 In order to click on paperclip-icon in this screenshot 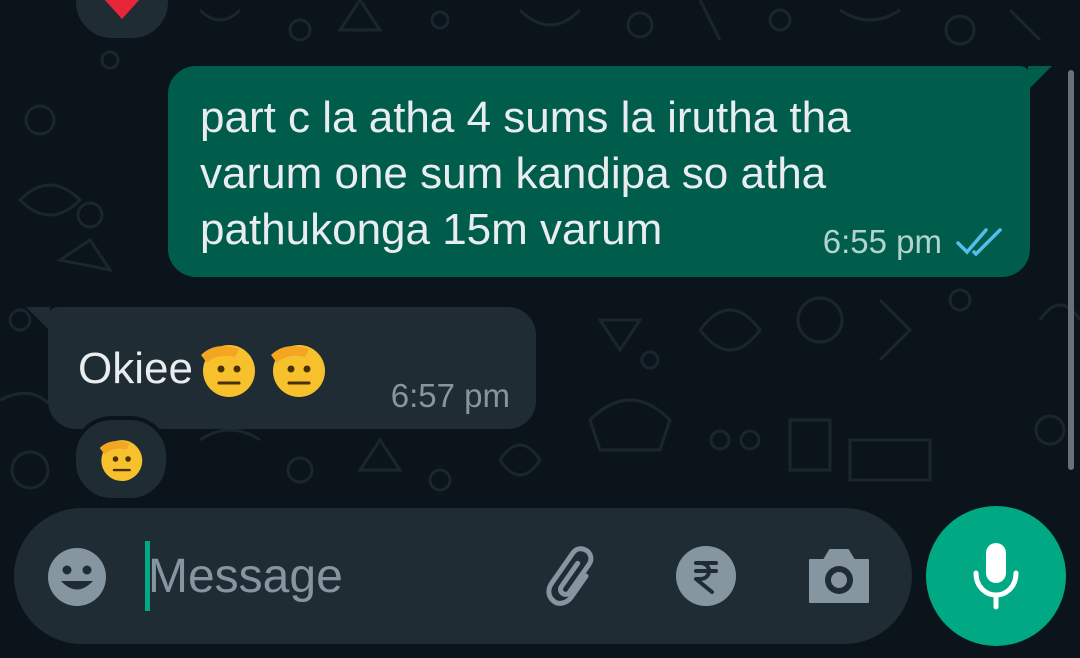, I will do `click(575, 579)`.